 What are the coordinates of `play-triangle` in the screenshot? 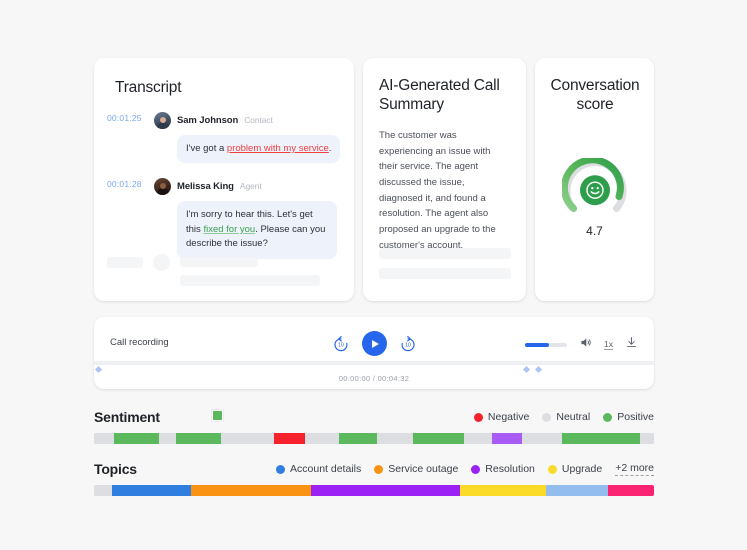 It's located at (375, 343).